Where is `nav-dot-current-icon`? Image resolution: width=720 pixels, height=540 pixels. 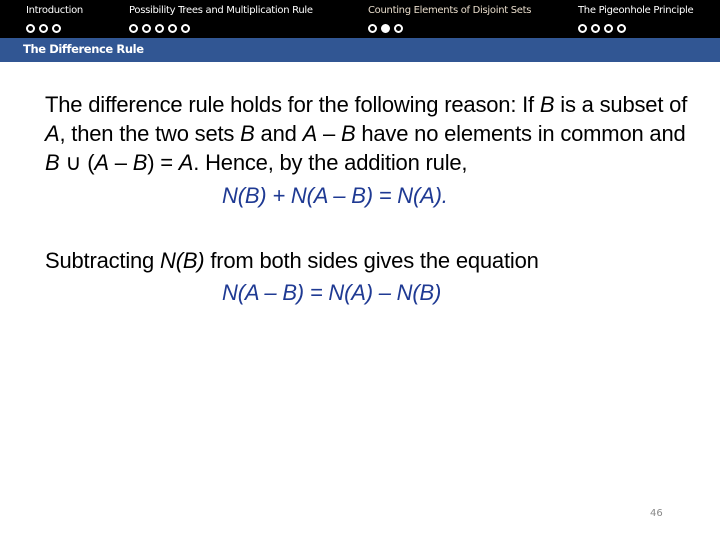 nav-dot-current-icon is located at coordinates (385, 28).